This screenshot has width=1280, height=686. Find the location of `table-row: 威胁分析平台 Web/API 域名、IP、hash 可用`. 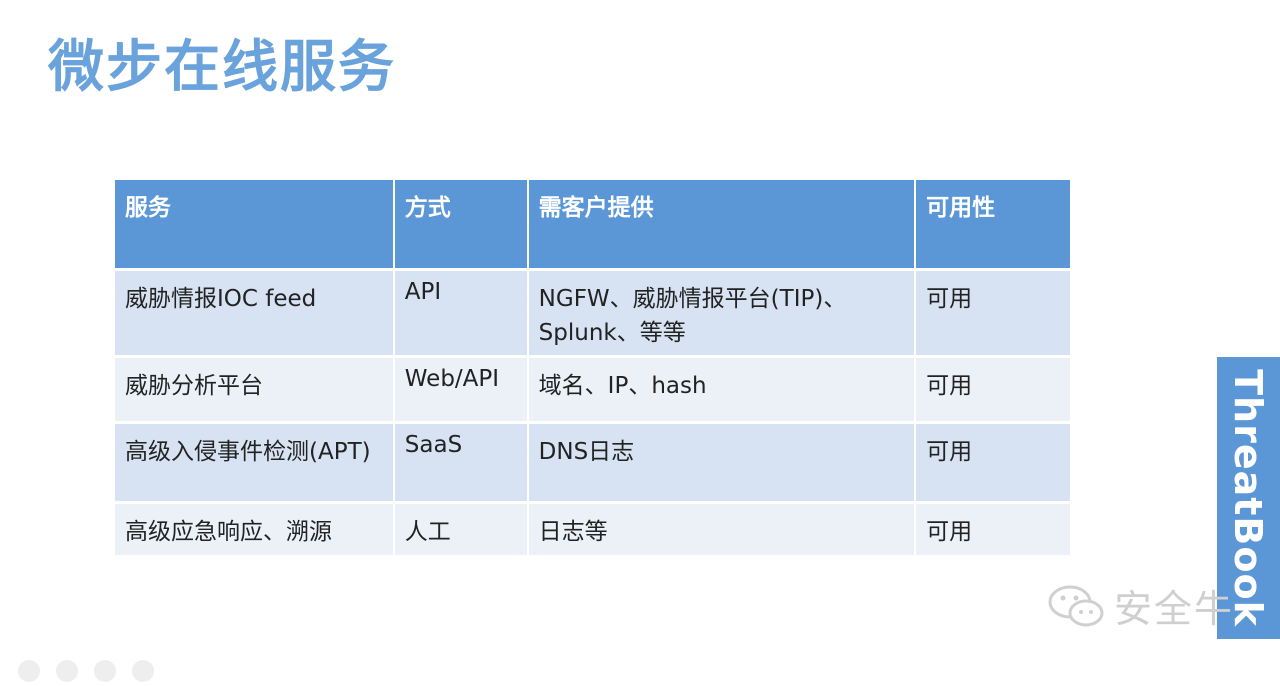

table-row: 威胁分析平台 Web/API 域名、IP、hash 可用 is located at coordinates (593, 390).